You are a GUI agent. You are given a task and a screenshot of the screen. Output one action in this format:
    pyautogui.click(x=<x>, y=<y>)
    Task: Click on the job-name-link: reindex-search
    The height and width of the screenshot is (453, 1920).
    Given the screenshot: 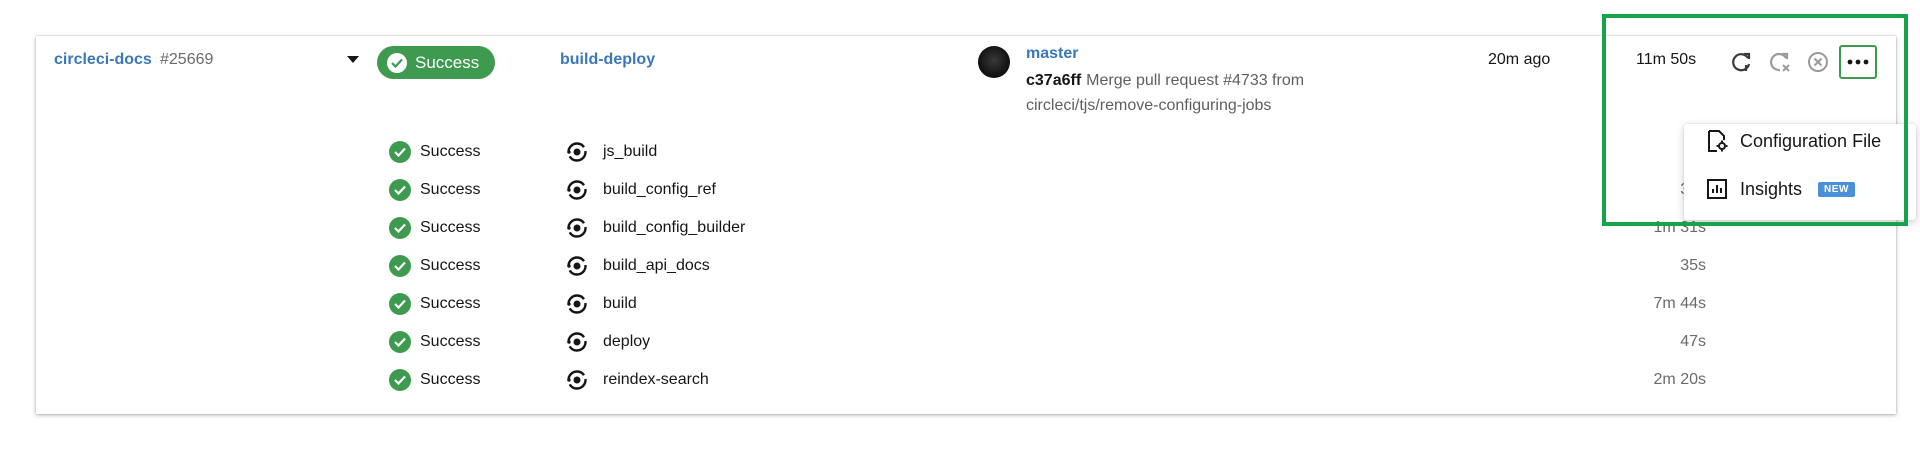 What is the action you would take?
    pyautogui.click(x=656, y=380)
    